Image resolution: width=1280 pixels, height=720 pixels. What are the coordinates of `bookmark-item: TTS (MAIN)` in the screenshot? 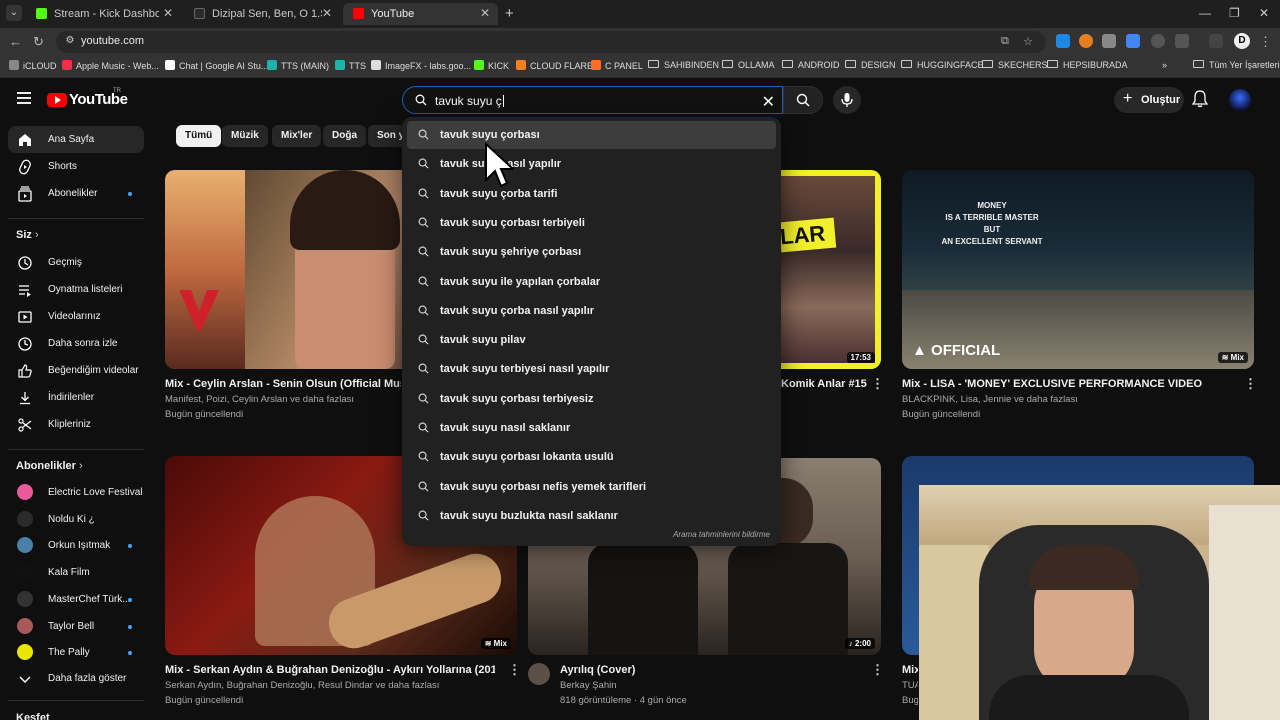 It's located at (298, 65).